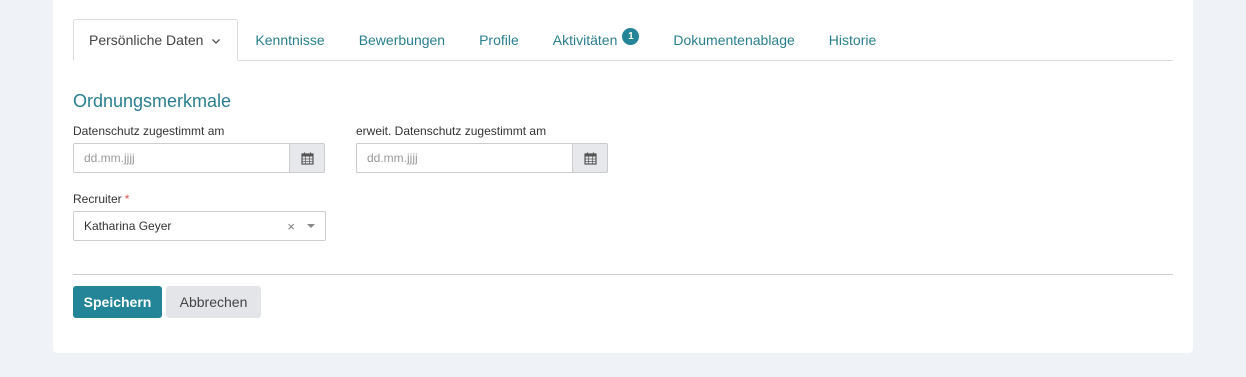  I want to click on recruiter-value: Katharina Geyer, so click(128, 226).